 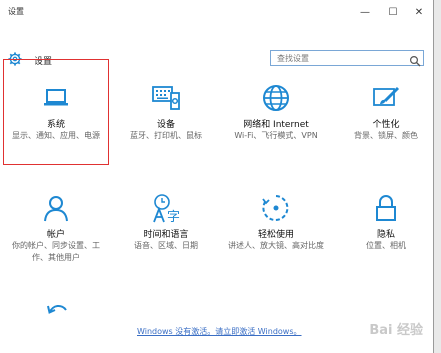 What do you see at coordinates (276, 208) in the screenshot?
I see `ease-of-access-icon` at bounding box center [276, 208].